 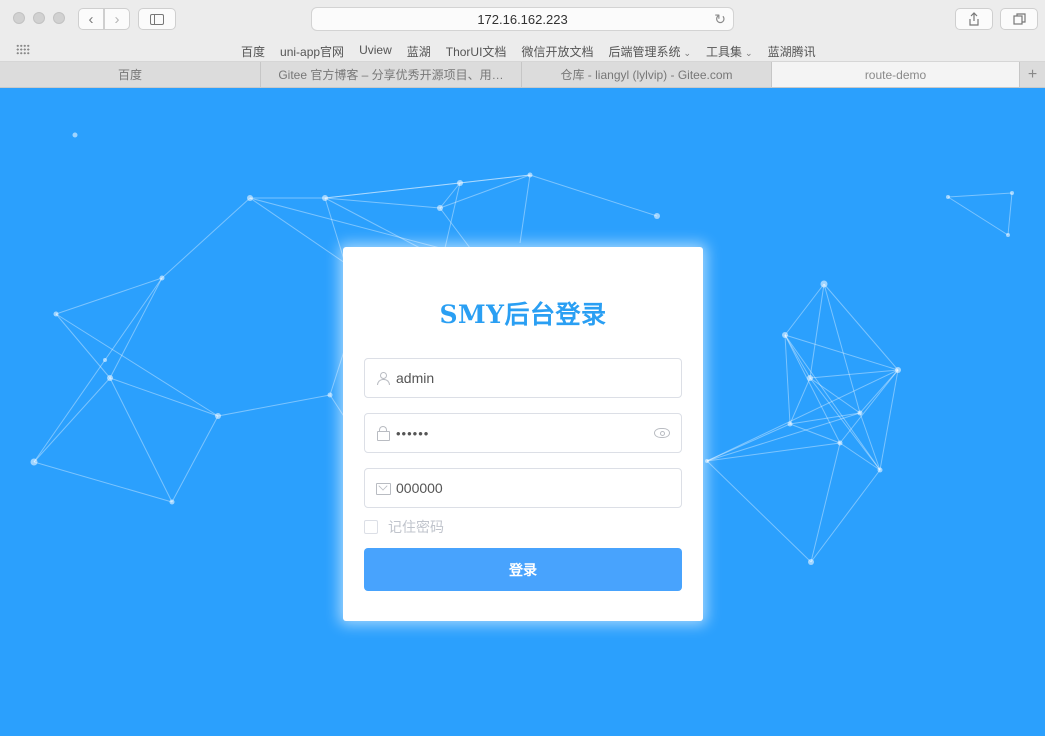 I want to click on url-text: 172.16.162.223, so click(x=522, y=19).